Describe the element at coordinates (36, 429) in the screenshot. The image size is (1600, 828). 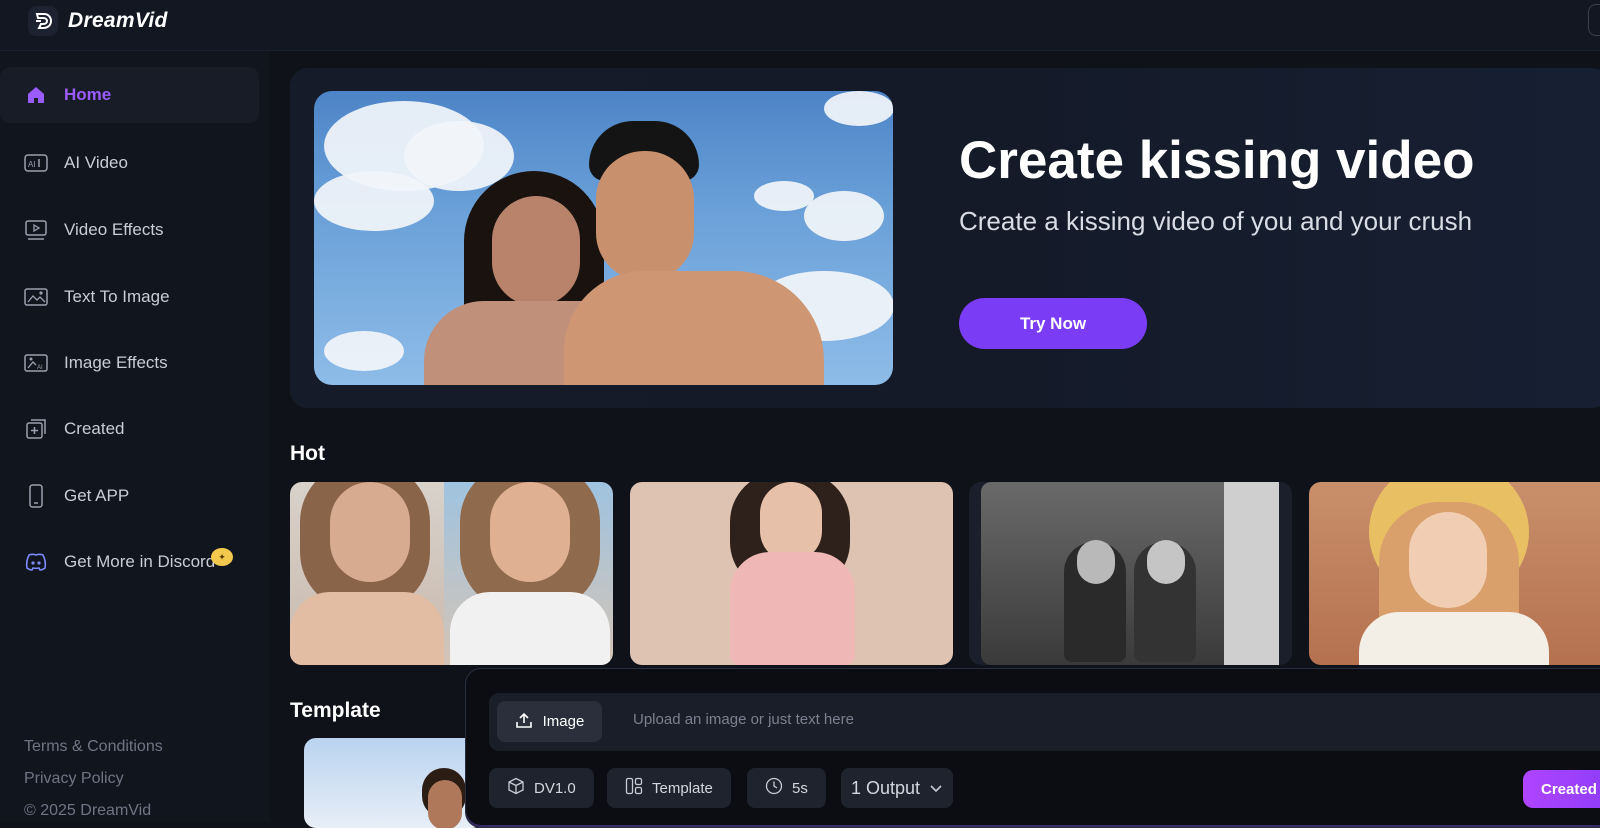
I see `created-icon` at that location.